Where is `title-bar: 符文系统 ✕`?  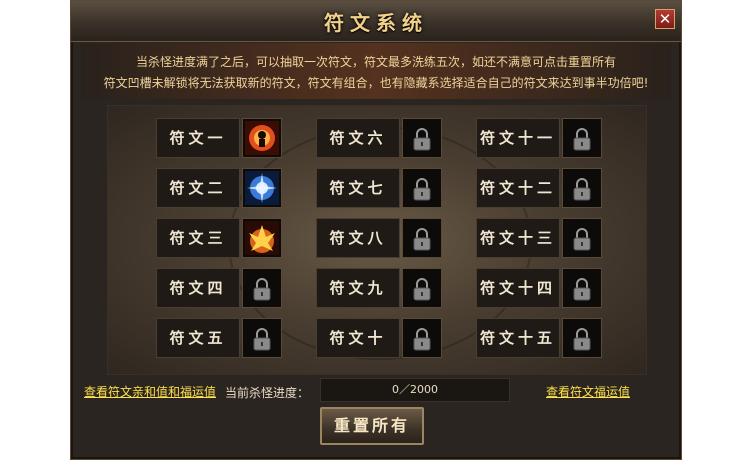
title-bar: 符文系统 ✕ is located at coordinates (376, 21).